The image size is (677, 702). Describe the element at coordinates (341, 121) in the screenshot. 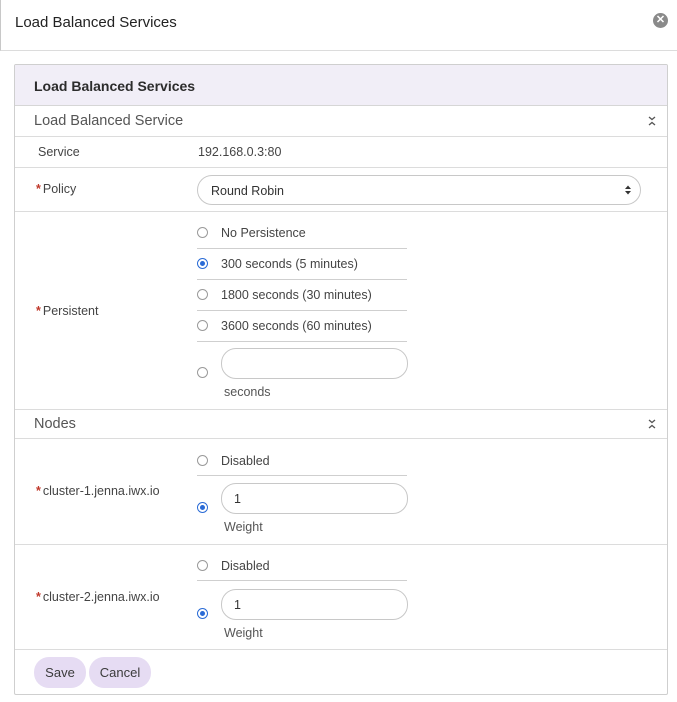

I see `service-section-header: Load Balanced Service` at that location.